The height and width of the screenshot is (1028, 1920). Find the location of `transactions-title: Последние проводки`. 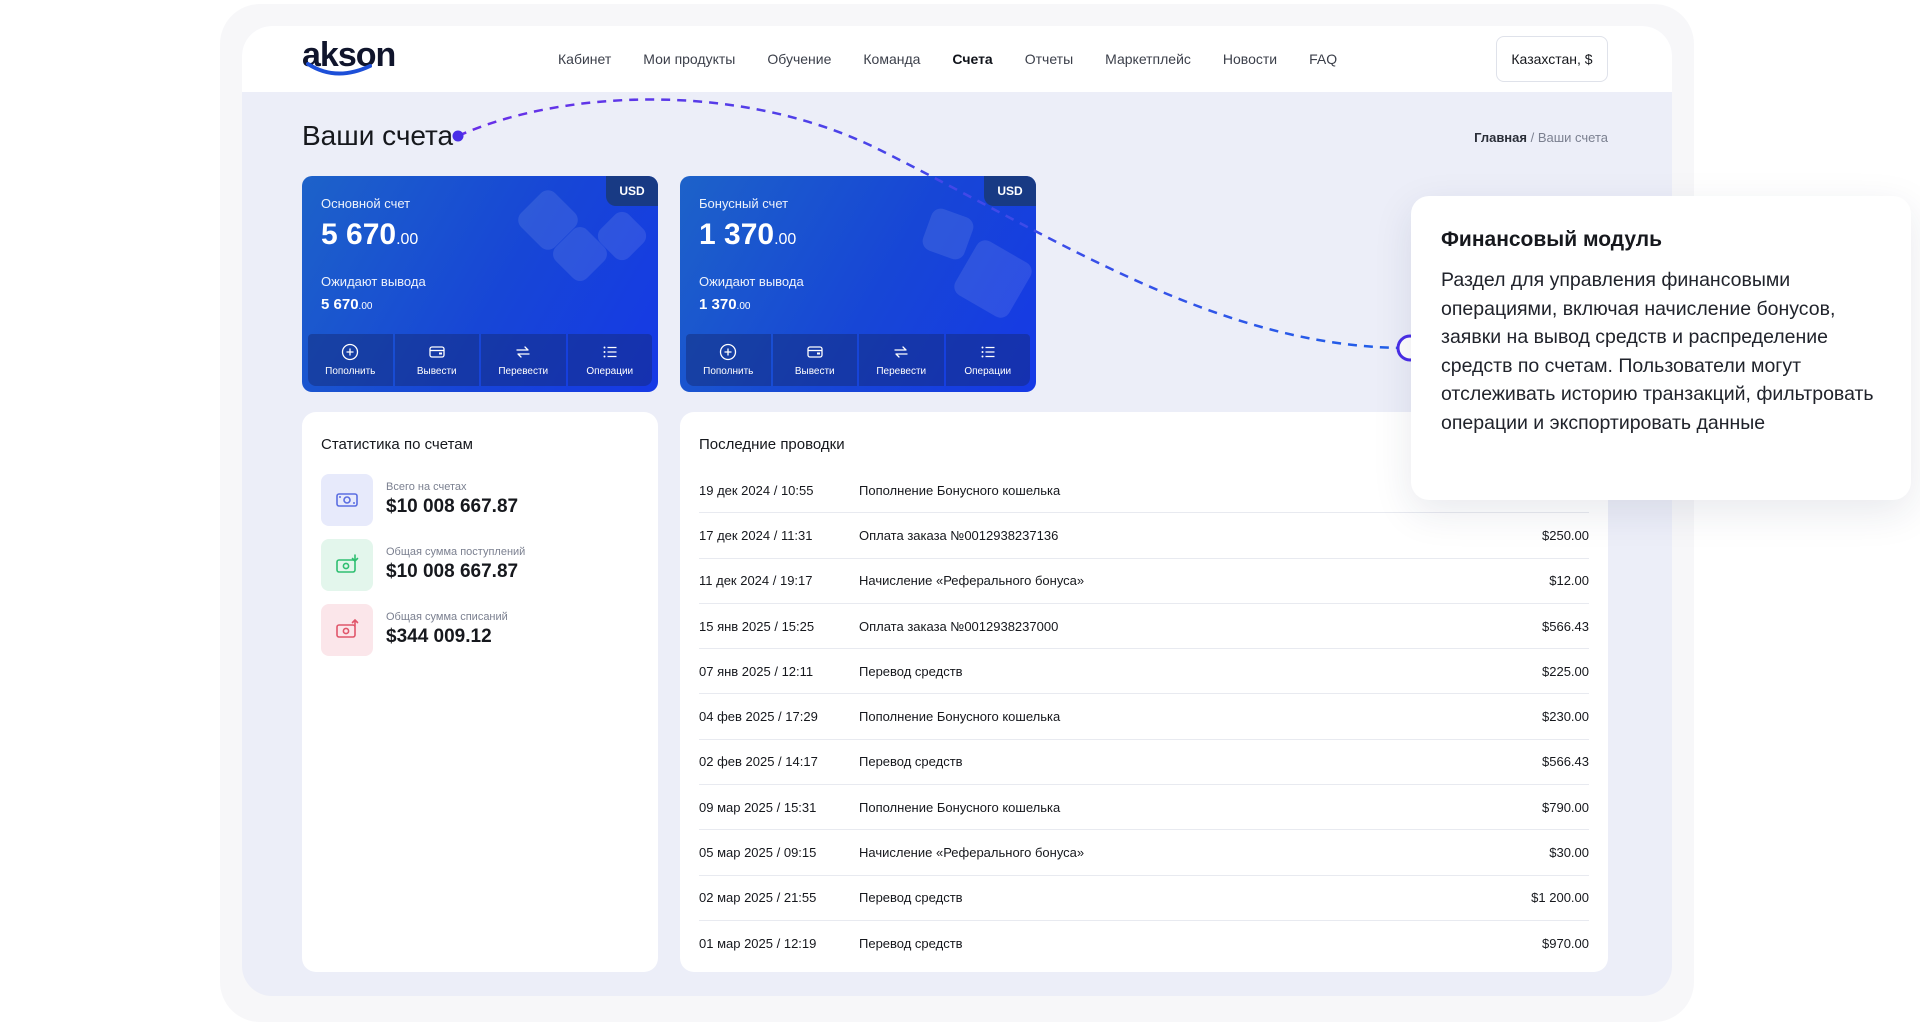

transactions-title: Последние проводки is located at coordinates (772, 444).